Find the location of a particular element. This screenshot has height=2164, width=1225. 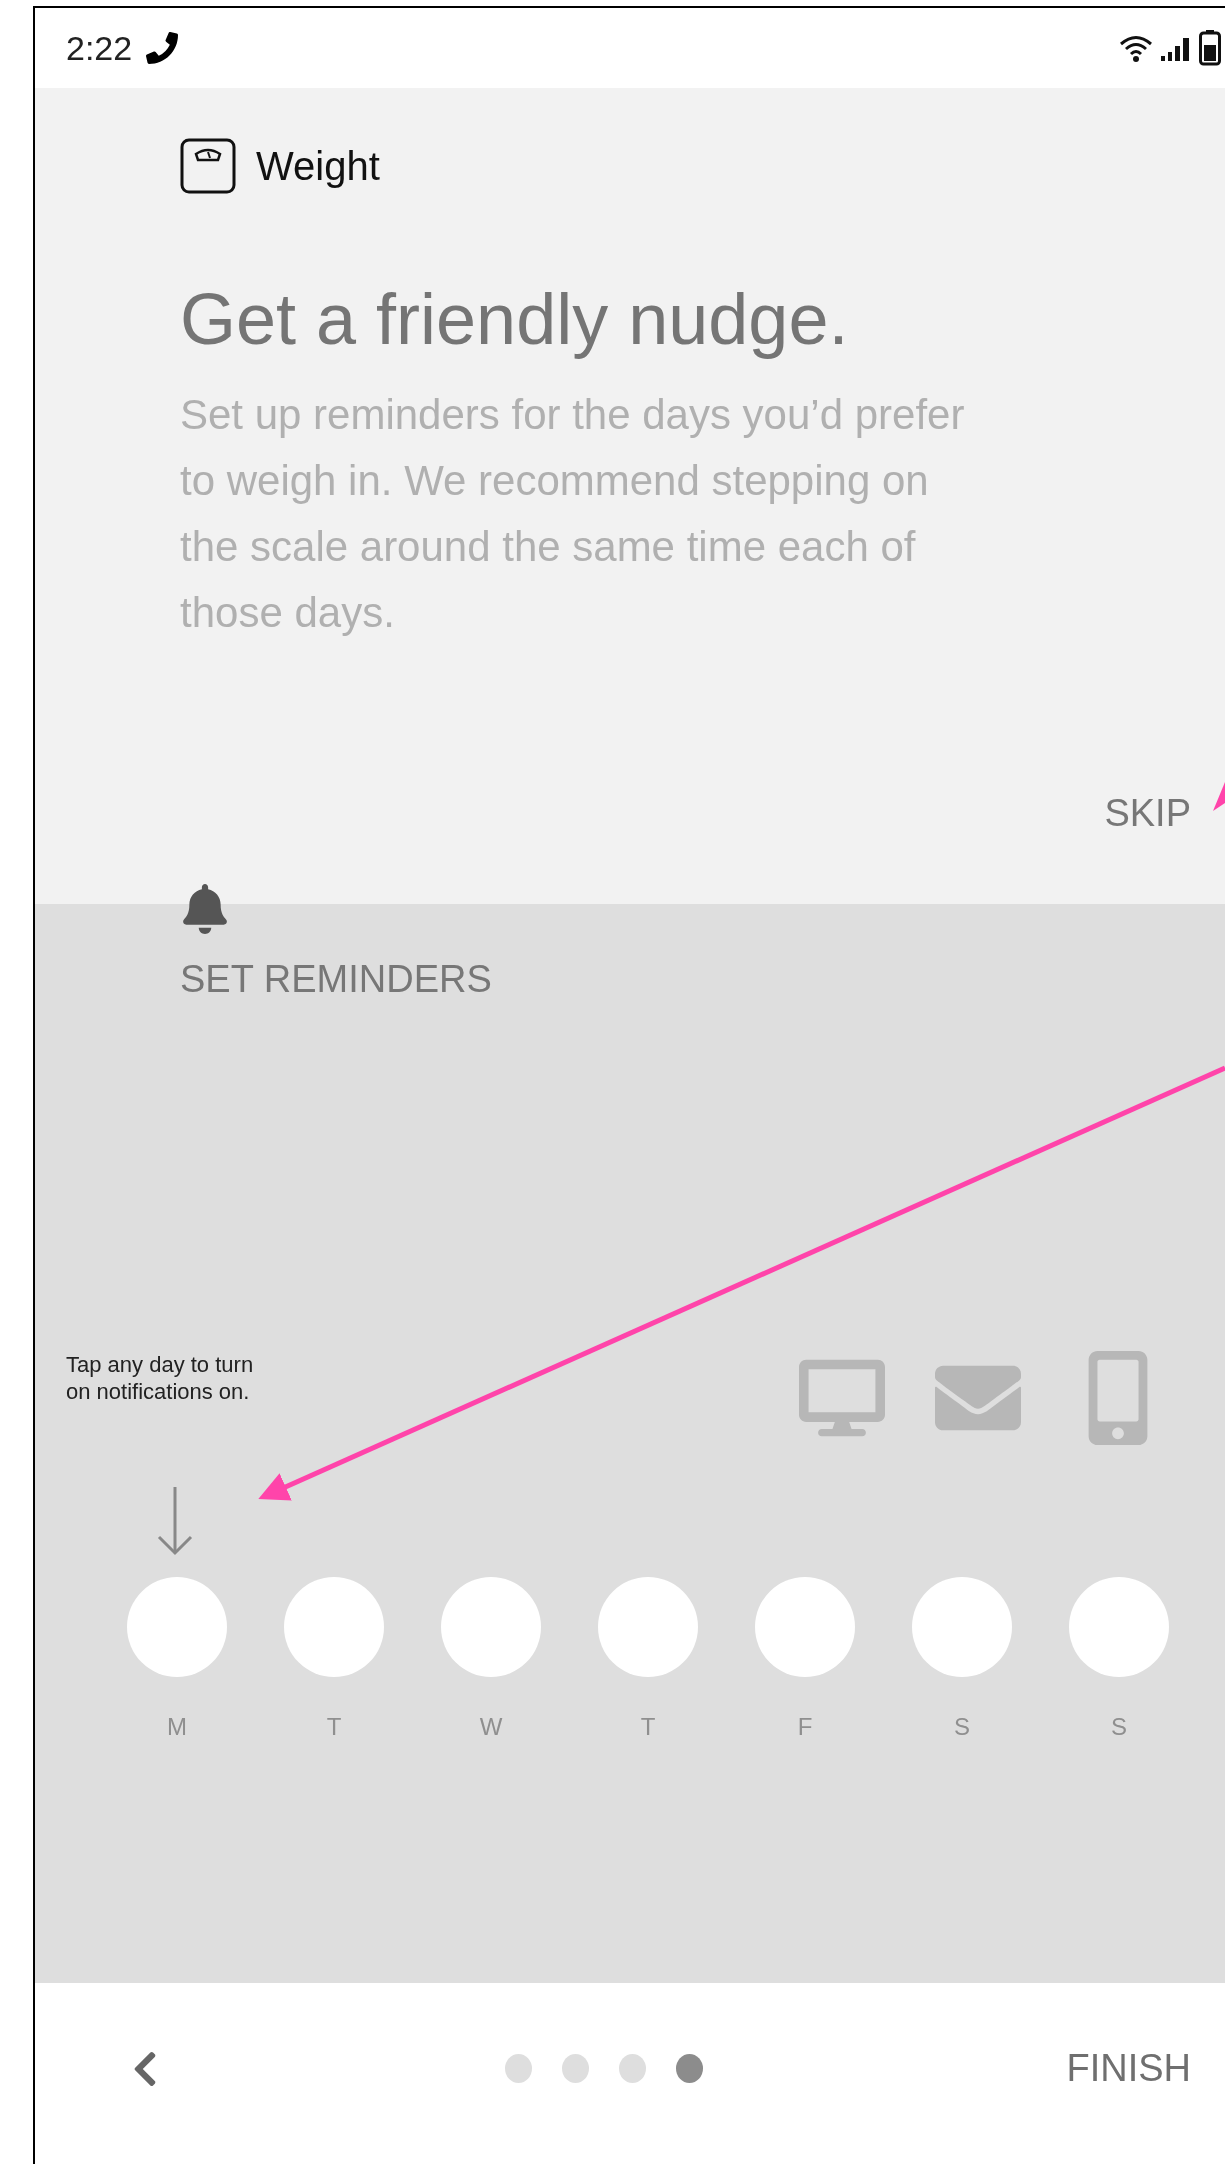

finish-button: FINISH is located at coordinates (1128, 2068).